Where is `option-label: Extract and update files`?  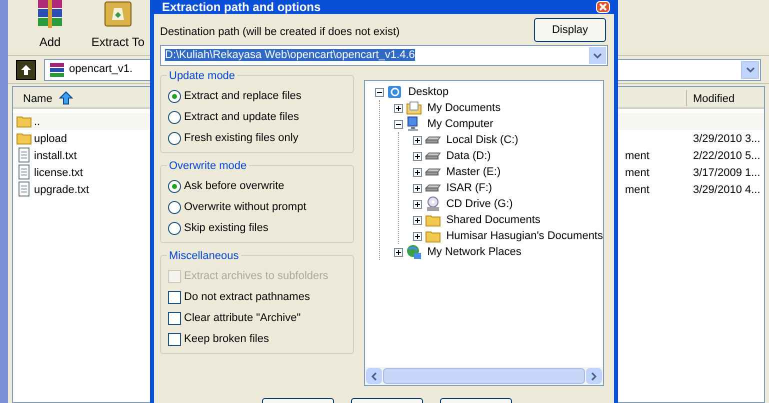
option-label: Extract and update files is located at coordinates (241, 117).